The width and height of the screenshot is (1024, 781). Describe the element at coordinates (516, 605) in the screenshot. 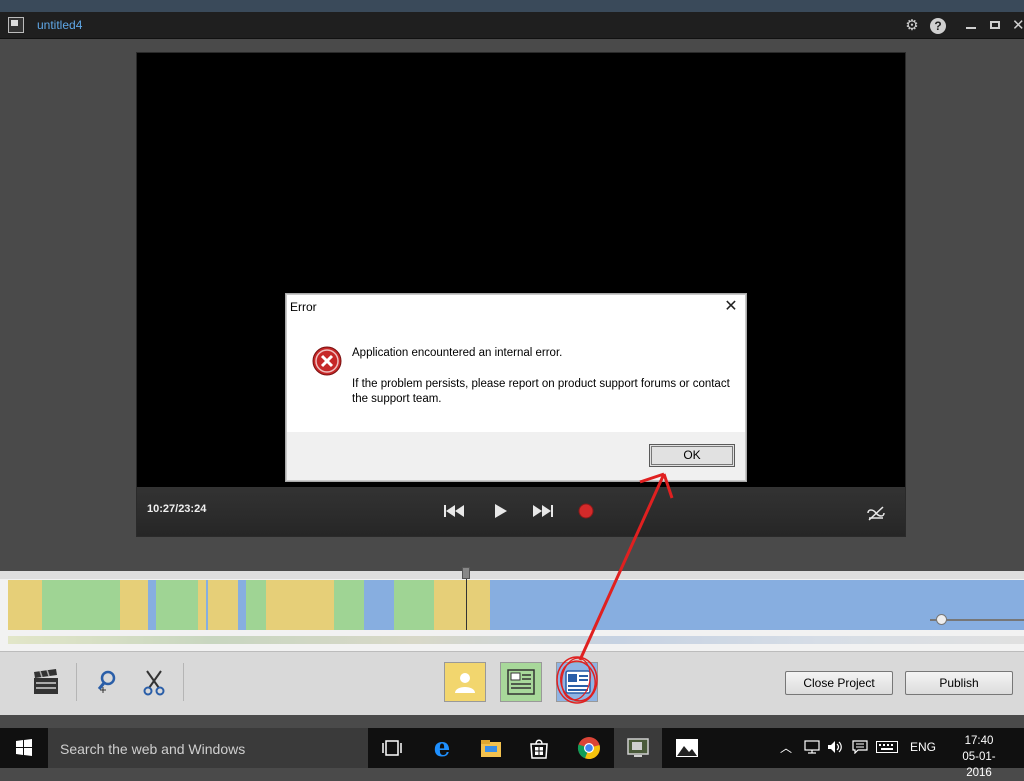

I see `timeline-track` at that location.